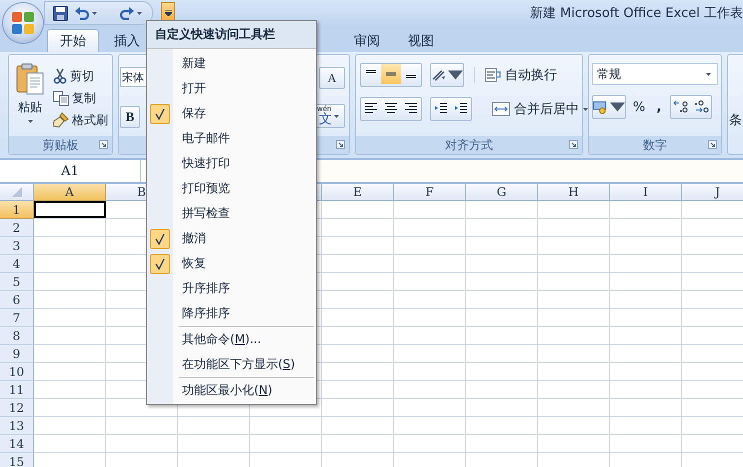 The height and width of the screenshot is (467, 743). I want to click on row-header: 9, so click(17, 354).